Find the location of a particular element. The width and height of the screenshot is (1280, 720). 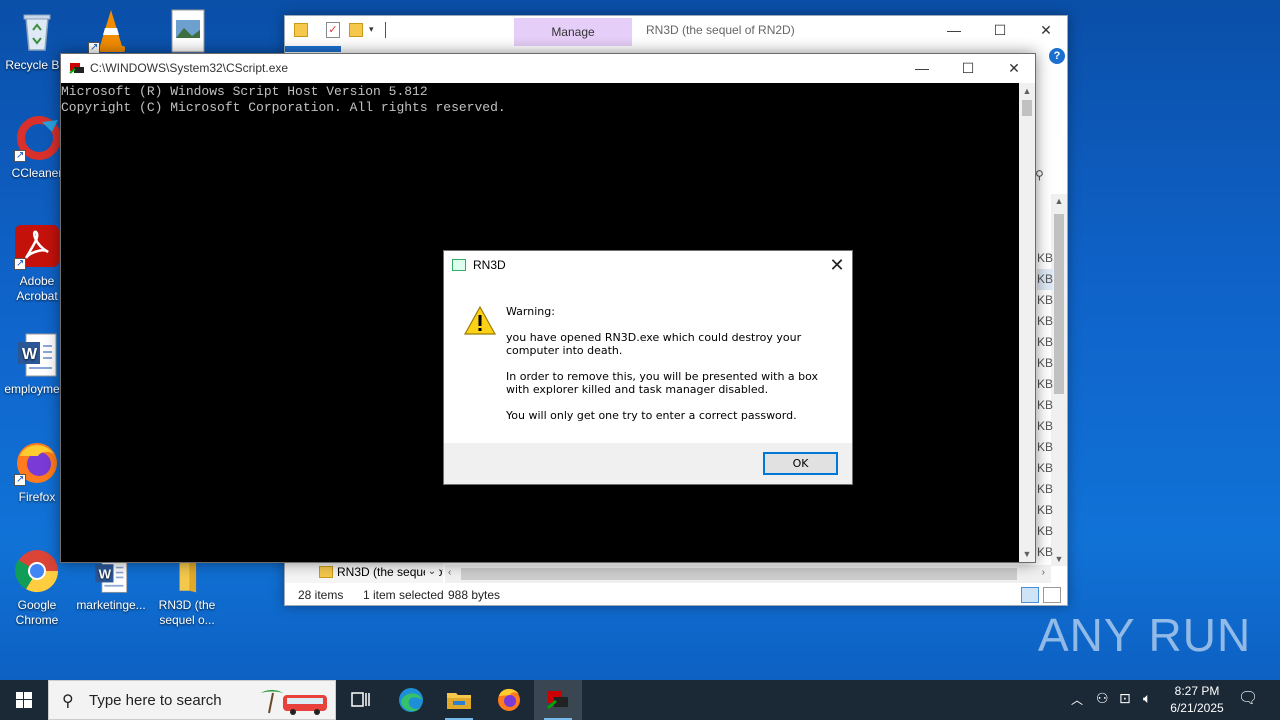

chevron-down-icon: ▾ is located at coordinates (371, 29).